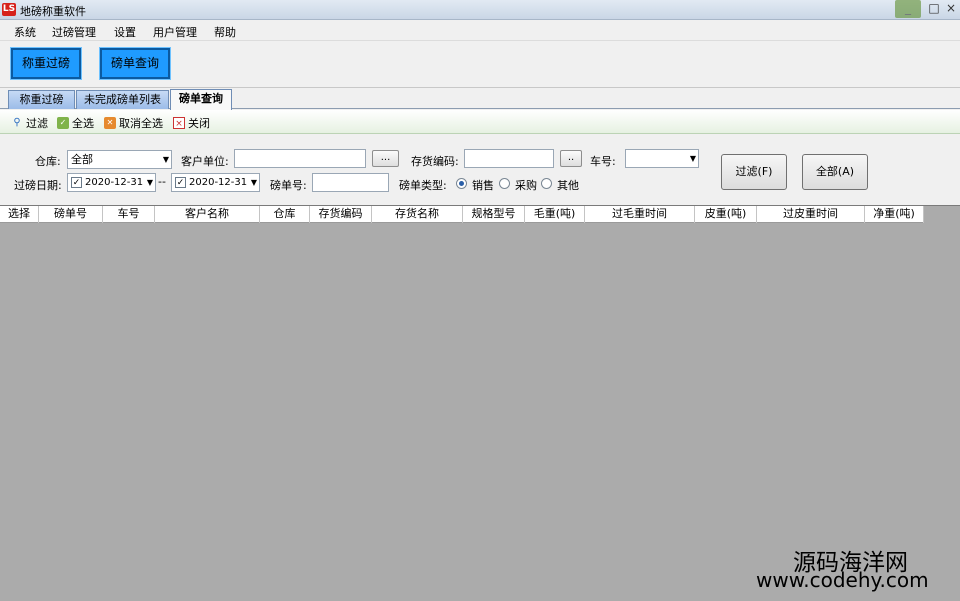  What do you see at coordinates (199, 123) in the screenshot?
I see `close-tool-label: 关闭` at bounding box center [199, 123].